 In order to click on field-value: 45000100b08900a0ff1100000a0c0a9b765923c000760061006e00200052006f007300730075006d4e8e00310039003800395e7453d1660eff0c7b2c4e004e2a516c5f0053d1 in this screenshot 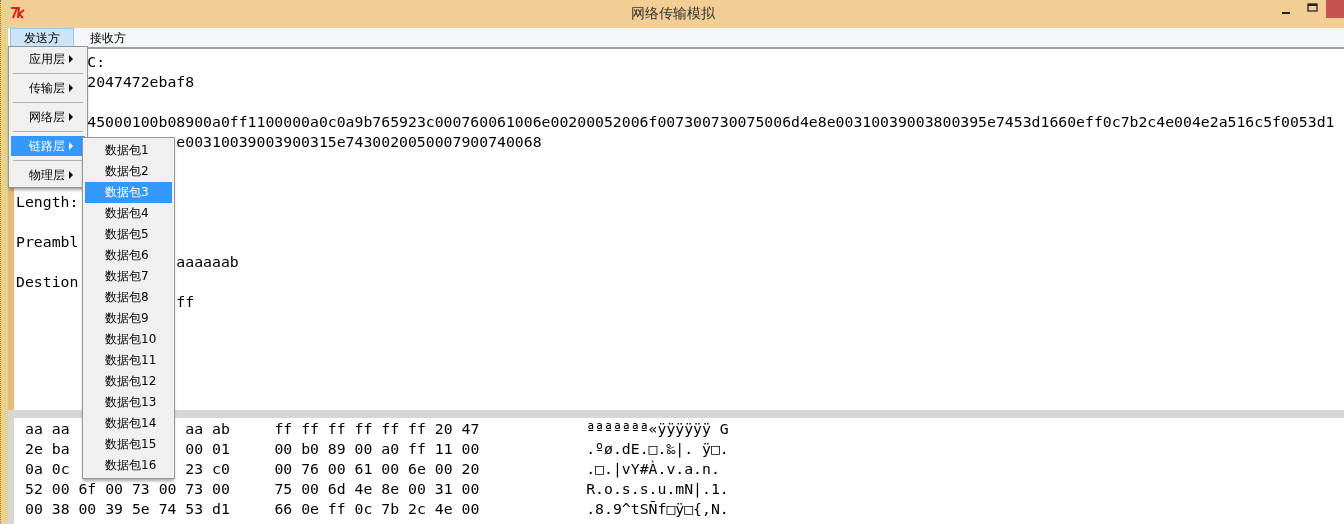, I will do `click(711, 122)`.